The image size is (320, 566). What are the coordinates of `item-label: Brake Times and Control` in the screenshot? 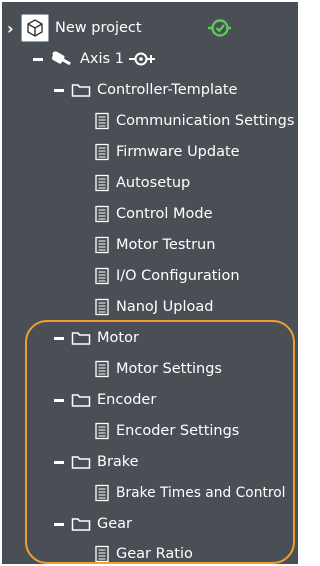 It's located at (201, 493).